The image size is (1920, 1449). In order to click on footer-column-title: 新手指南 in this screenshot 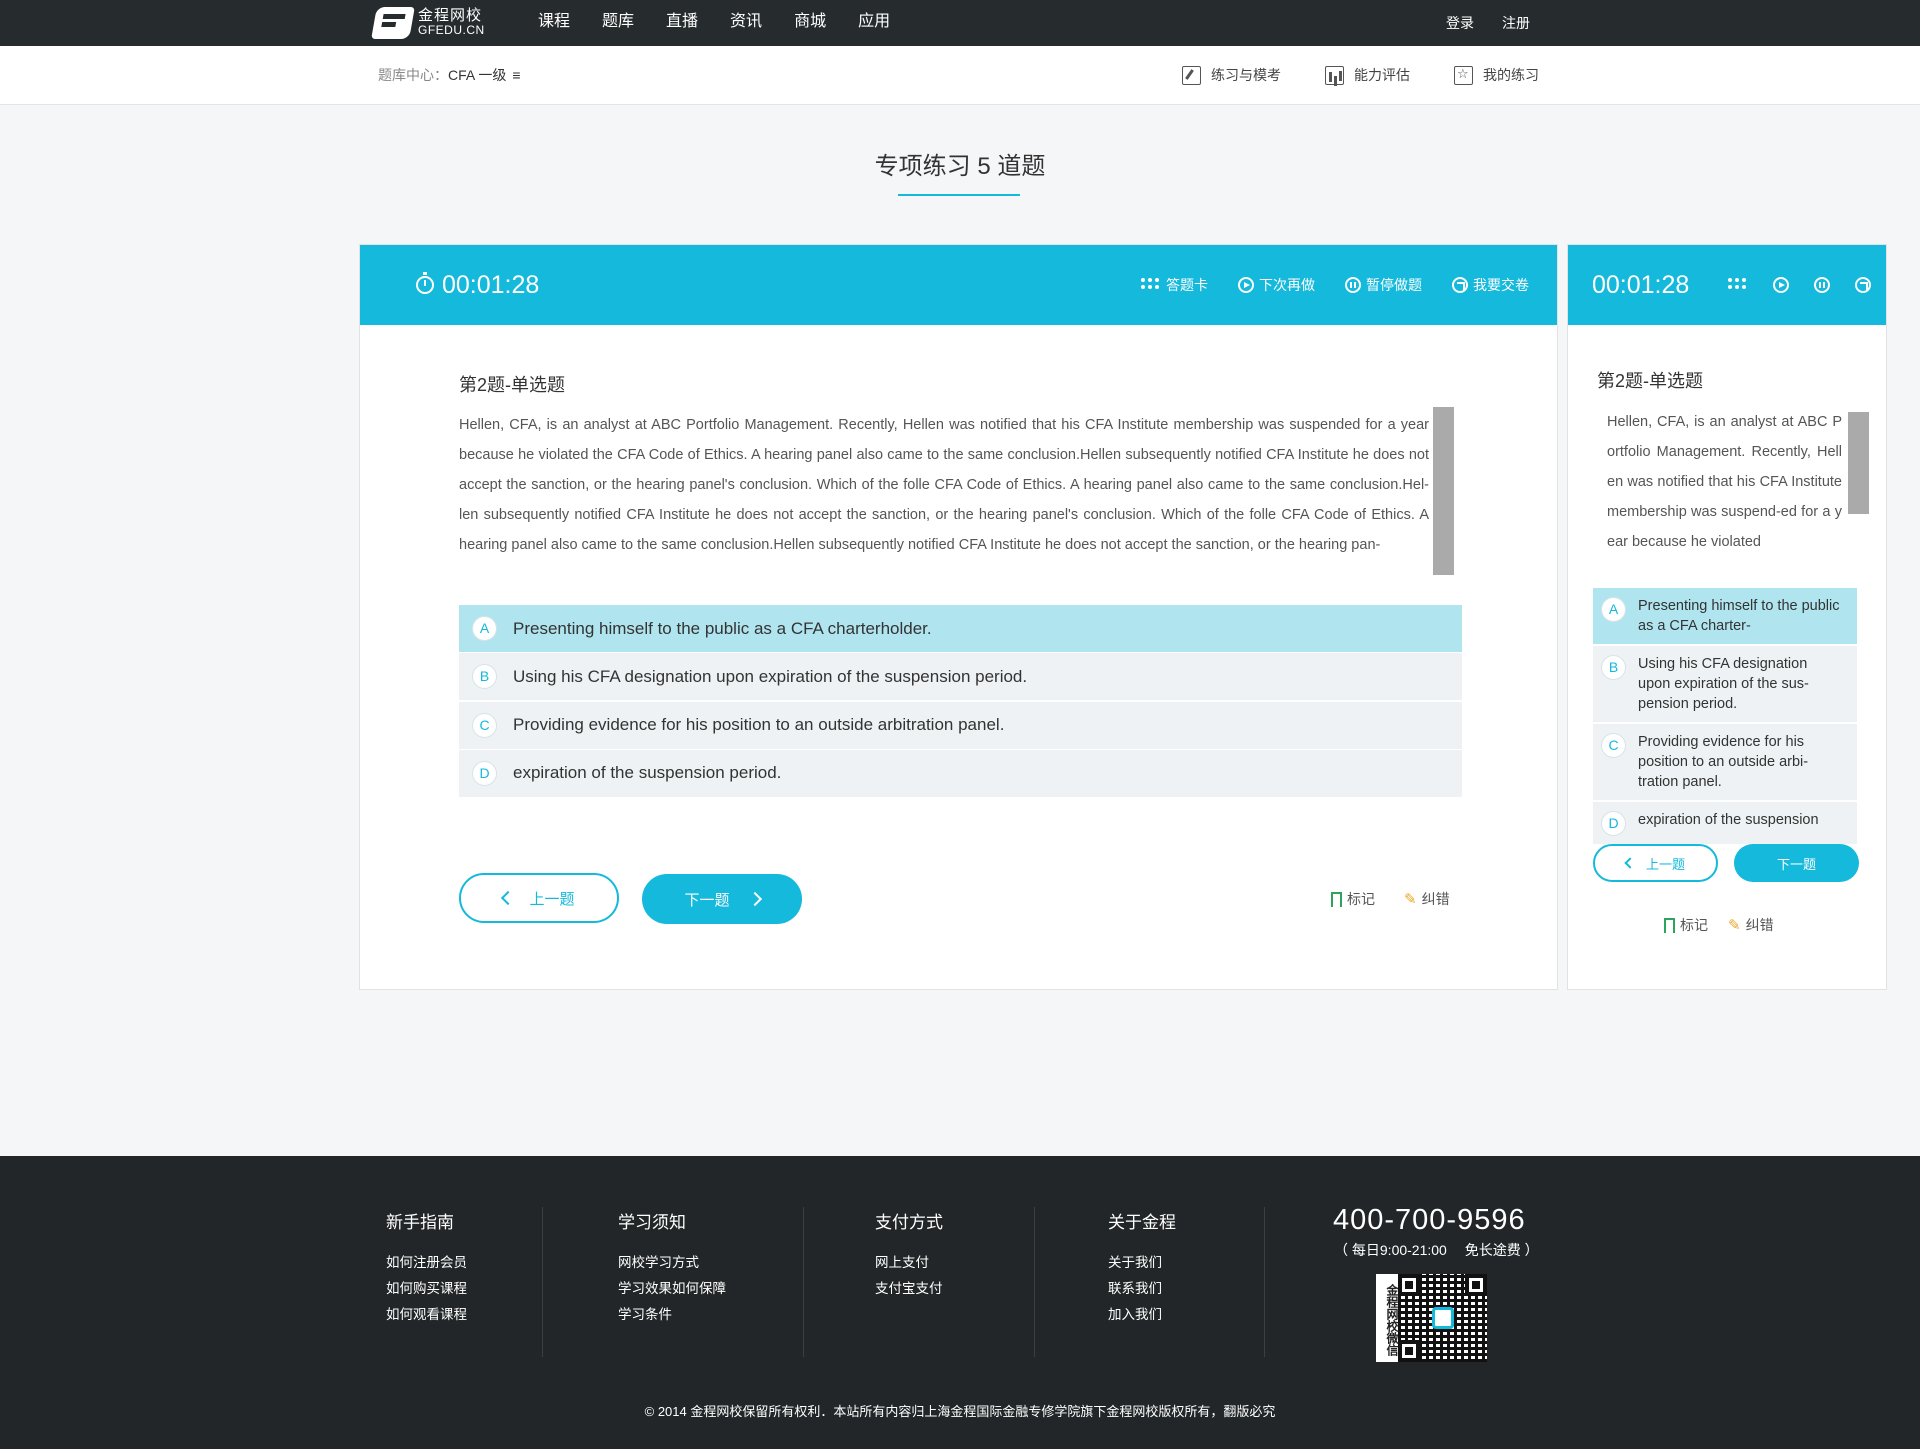, I will do `click(420, 1222)`.